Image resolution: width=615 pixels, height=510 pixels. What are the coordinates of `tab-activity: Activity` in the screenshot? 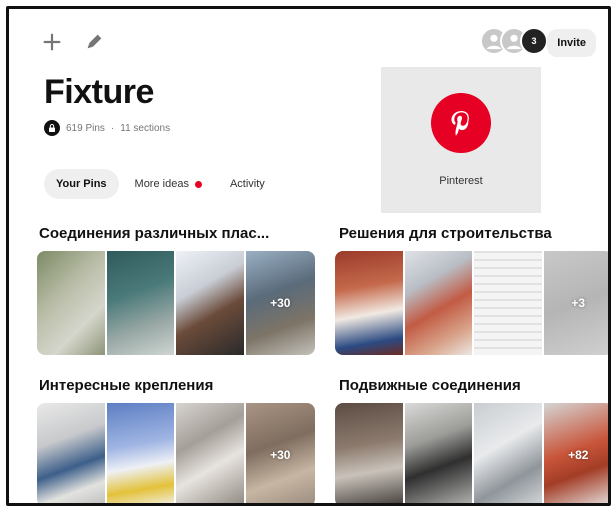 It's located at (247, 184).